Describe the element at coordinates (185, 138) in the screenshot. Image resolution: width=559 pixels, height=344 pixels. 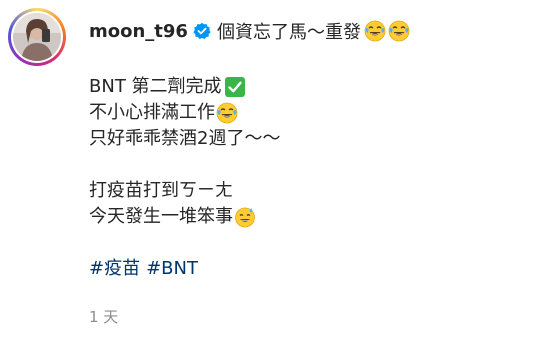
I see `caption-line: 只好乖乖禁酒2週了～～` at that location.